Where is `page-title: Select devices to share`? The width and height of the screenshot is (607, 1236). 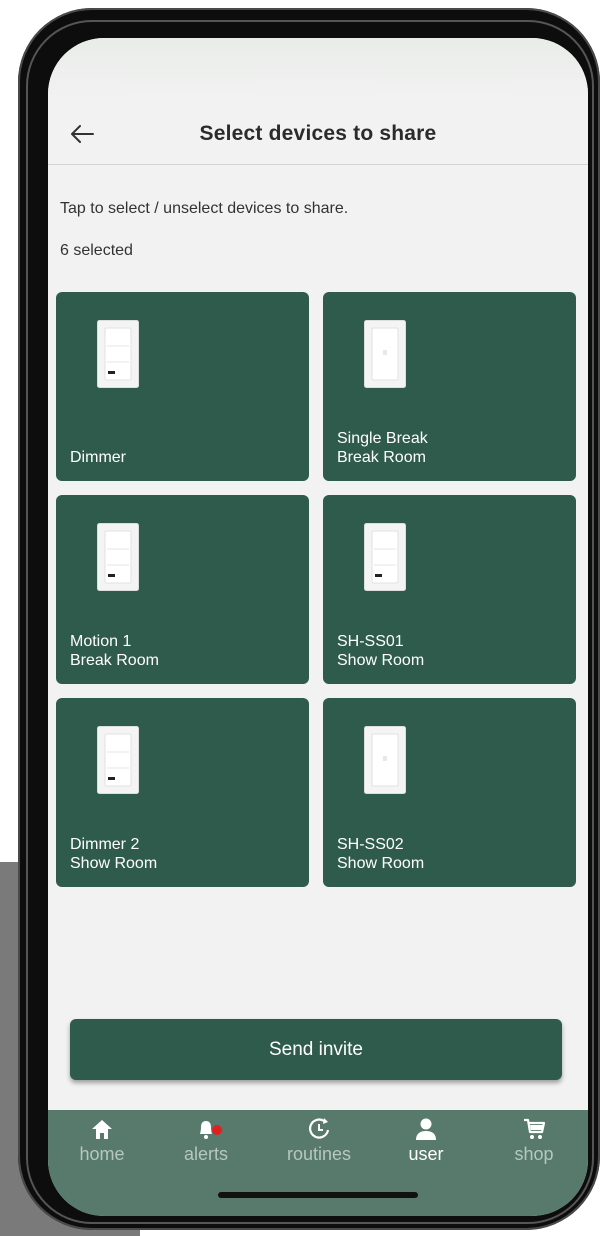 page-title: Select devices to share is located at coordinates (318, 133).